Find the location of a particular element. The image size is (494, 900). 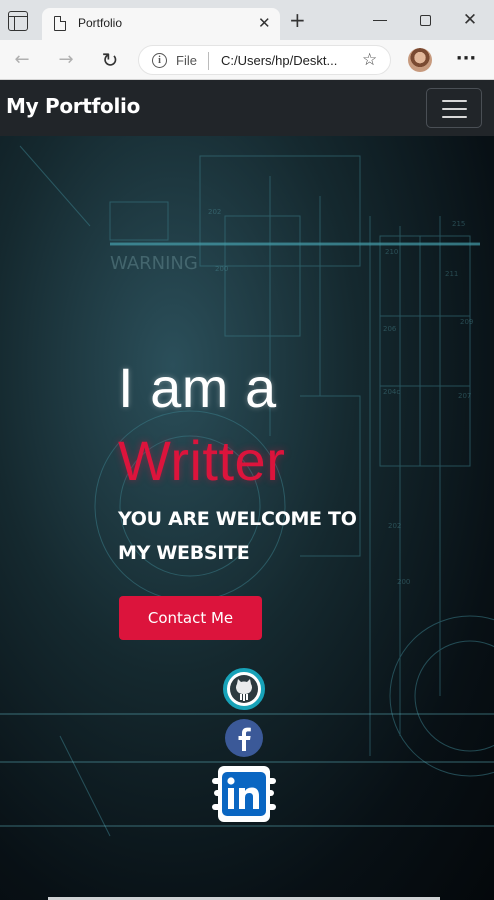

add-favorite-icon: ☆ is located at coordinates (369, 60).